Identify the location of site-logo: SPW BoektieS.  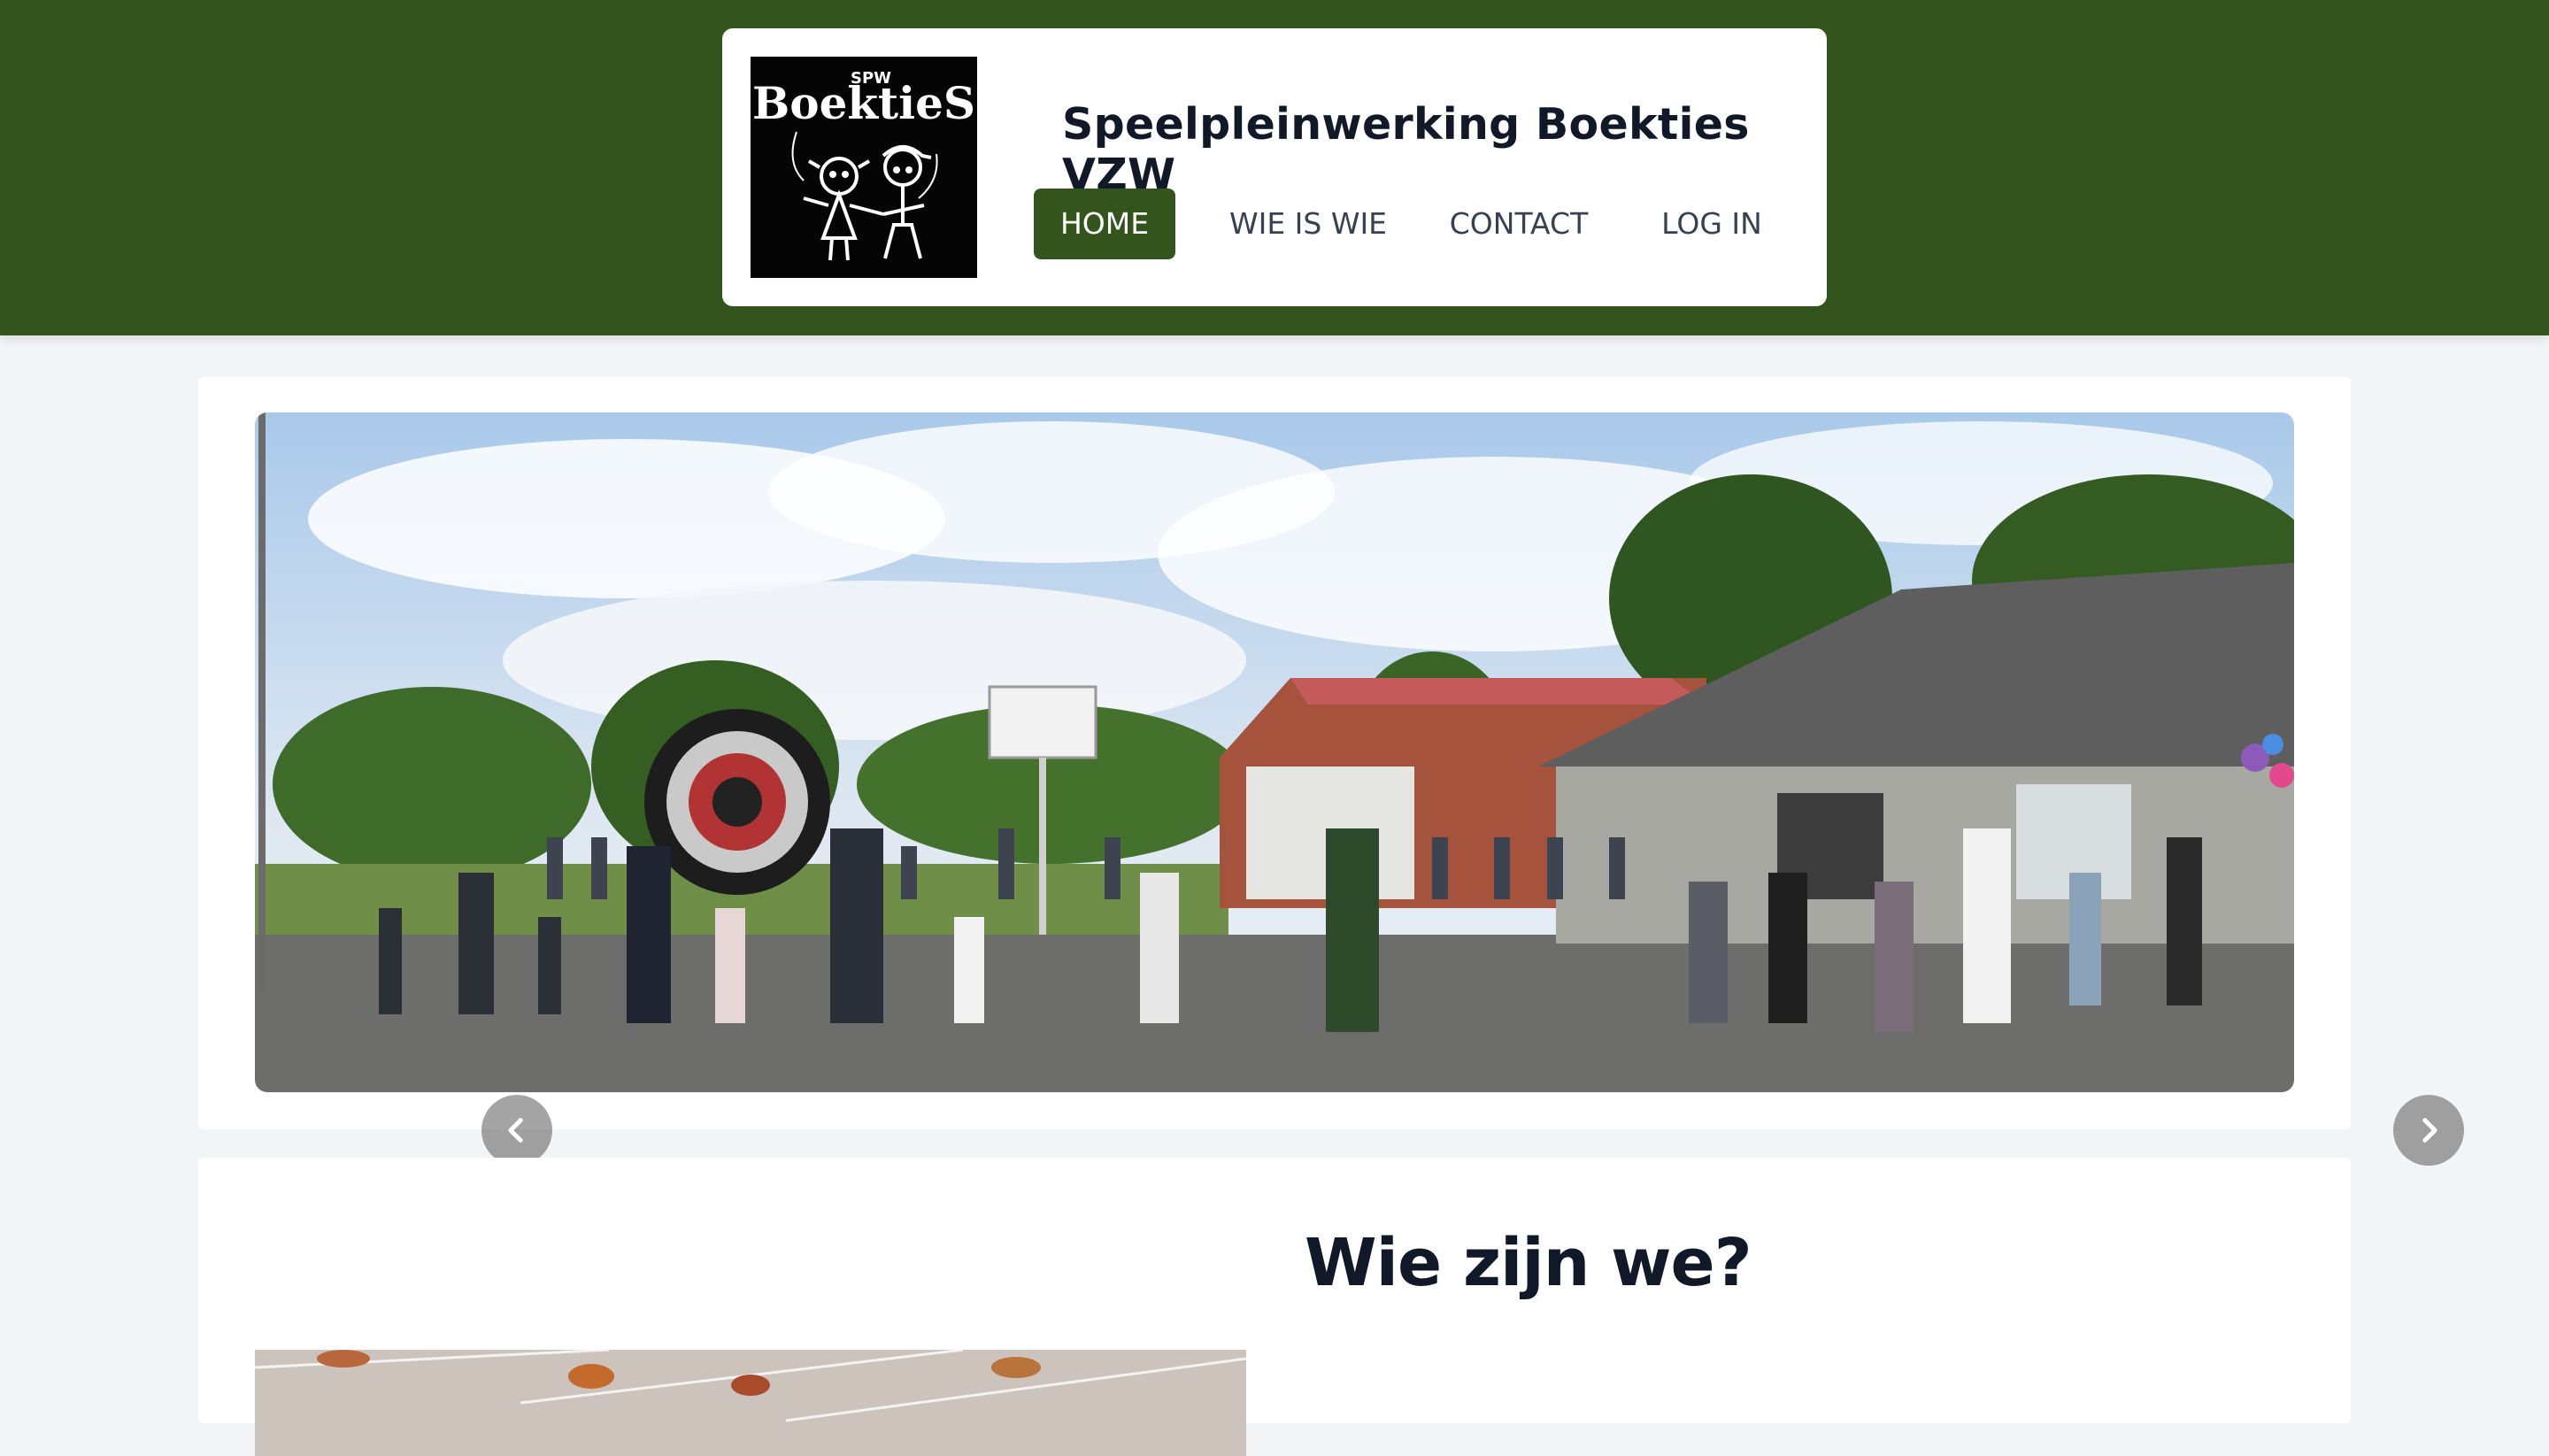
(864, 167).